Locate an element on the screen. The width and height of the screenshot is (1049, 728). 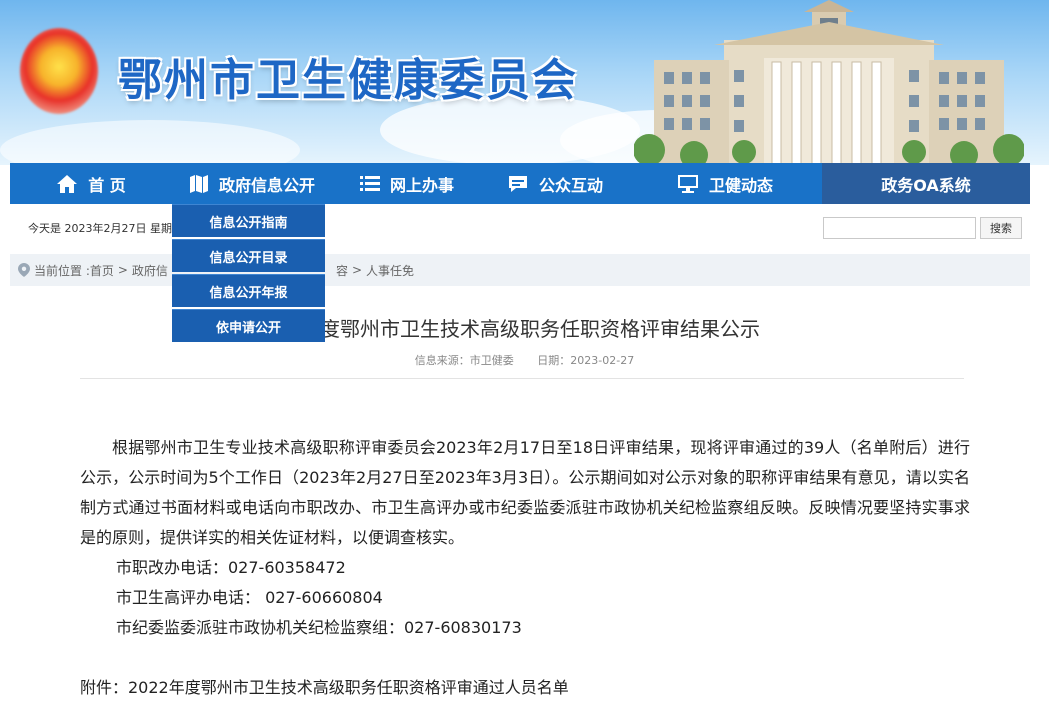
nav-gov-info: 政府信息公开 is located at coordinates (252, 183).